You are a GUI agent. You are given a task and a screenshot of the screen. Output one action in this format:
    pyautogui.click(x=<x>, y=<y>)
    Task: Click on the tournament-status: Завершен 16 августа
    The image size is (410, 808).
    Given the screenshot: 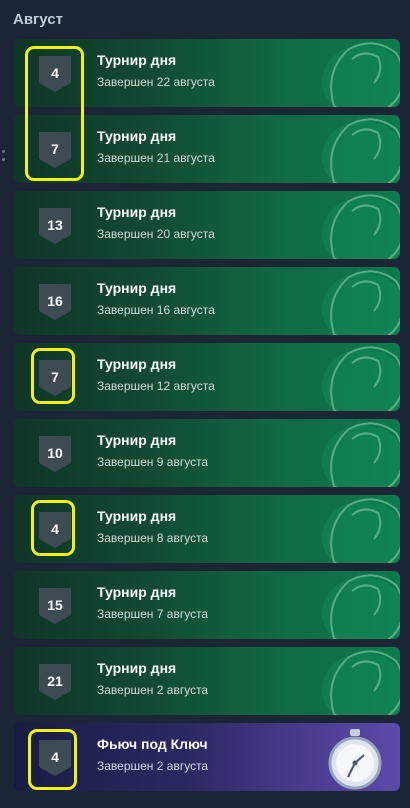 What is the action you would take?
    pyautogui.click(x=156, y=310)
    